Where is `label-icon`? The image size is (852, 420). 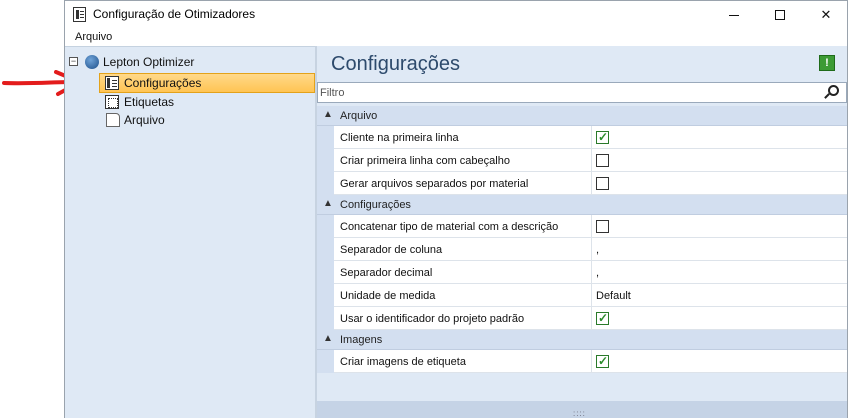
label-icon is located at coordinates (112, 102).